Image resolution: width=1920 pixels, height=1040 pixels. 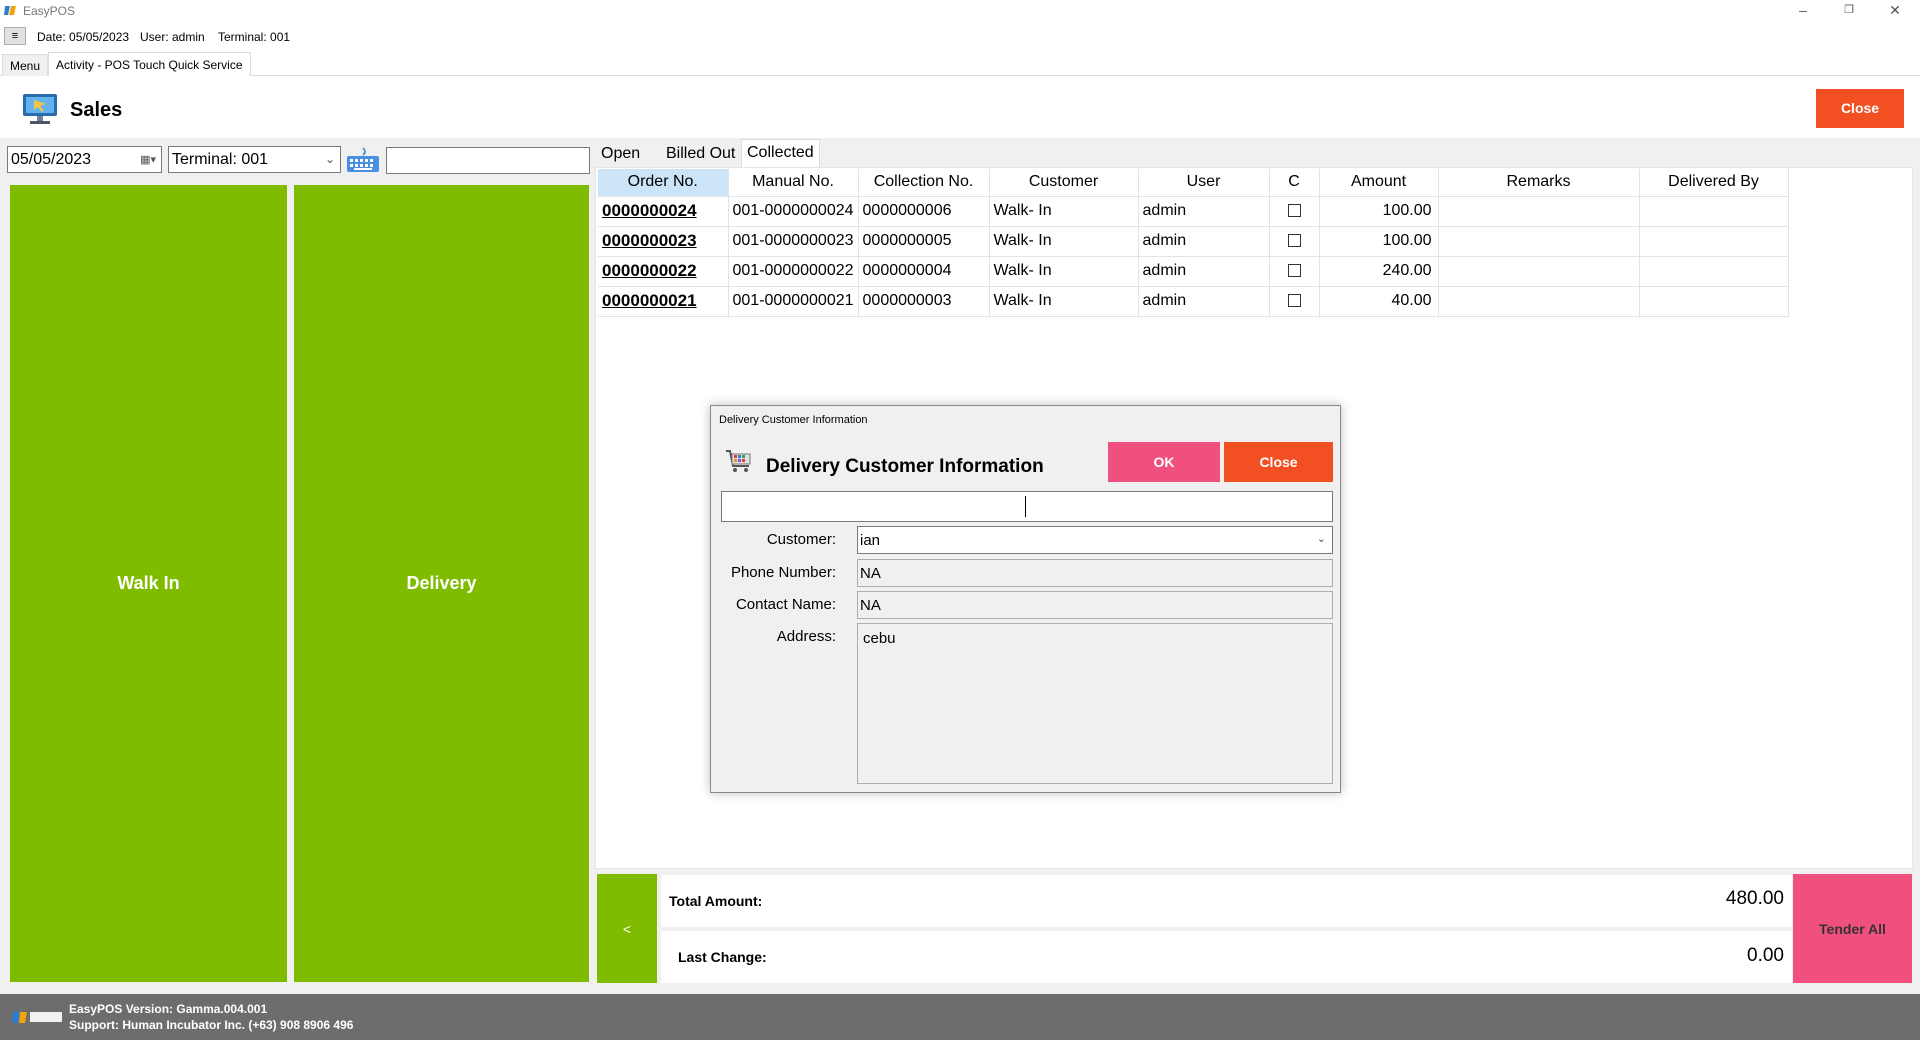 I want to click on column-header: Amount, so click(x=1379, y=183).